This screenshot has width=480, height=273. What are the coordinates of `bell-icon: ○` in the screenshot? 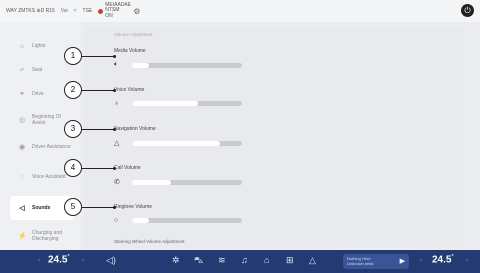 It's located at (116, 220).